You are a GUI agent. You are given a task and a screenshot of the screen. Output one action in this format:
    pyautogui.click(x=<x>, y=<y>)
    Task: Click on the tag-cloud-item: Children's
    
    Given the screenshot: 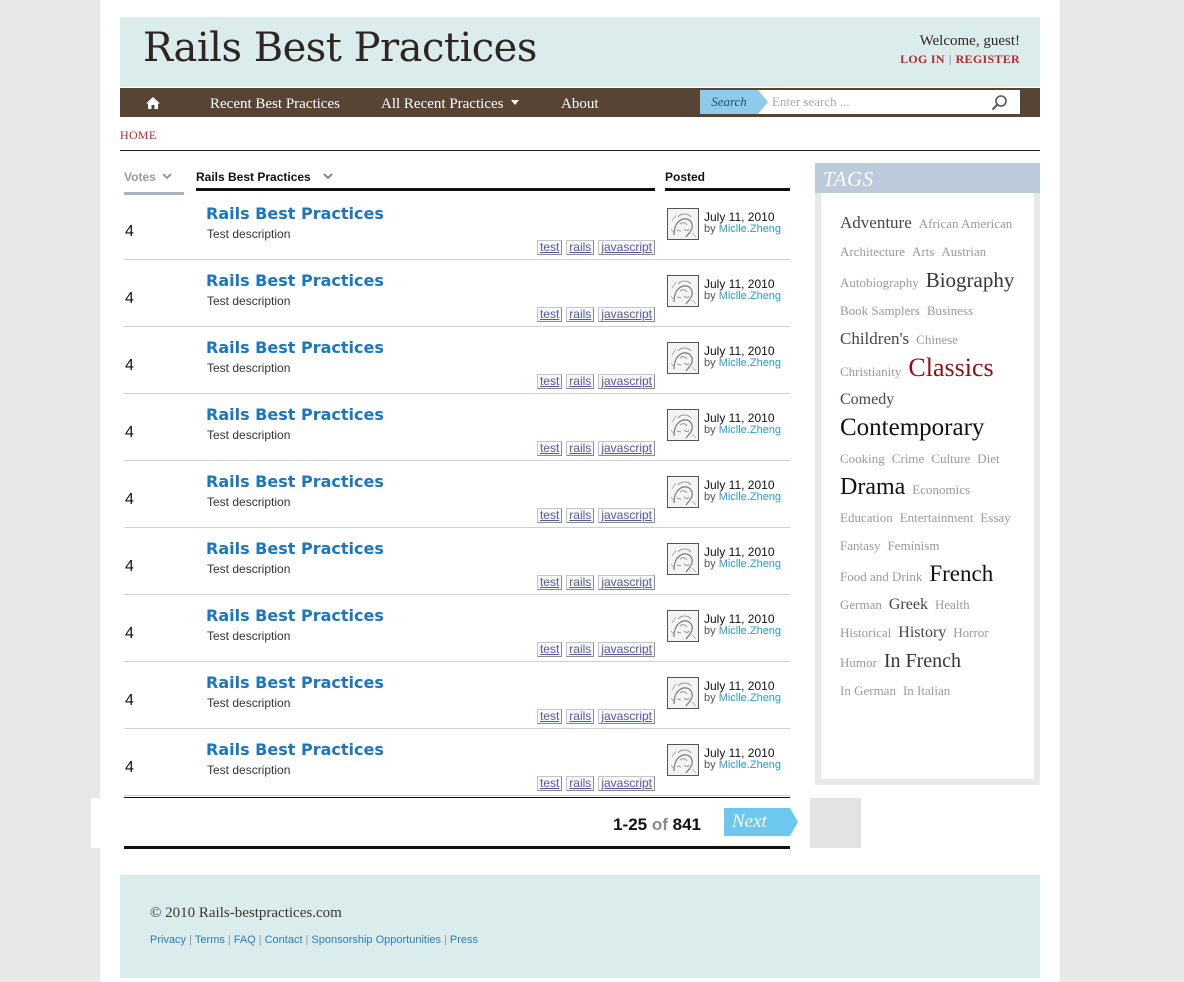 What is the action you would take?
    pyautogui.click(x=874, y=339)
    